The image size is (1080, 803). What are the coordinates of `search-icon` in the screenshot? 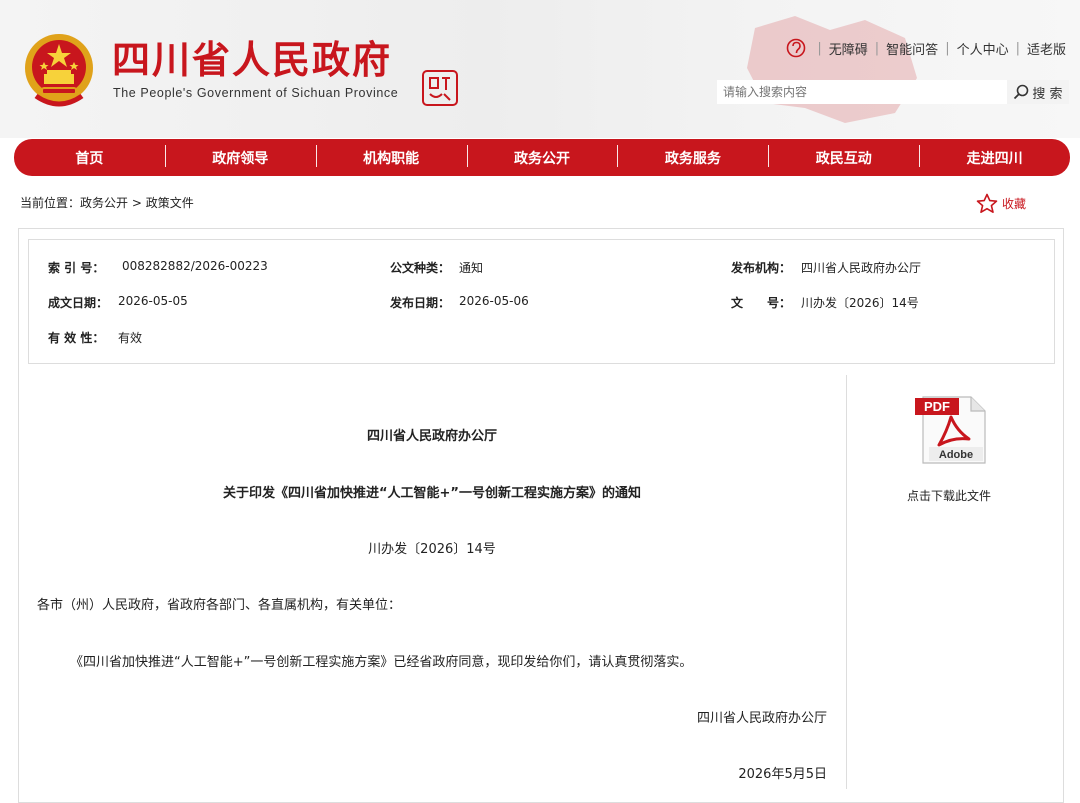 It's located at (1021, 92).